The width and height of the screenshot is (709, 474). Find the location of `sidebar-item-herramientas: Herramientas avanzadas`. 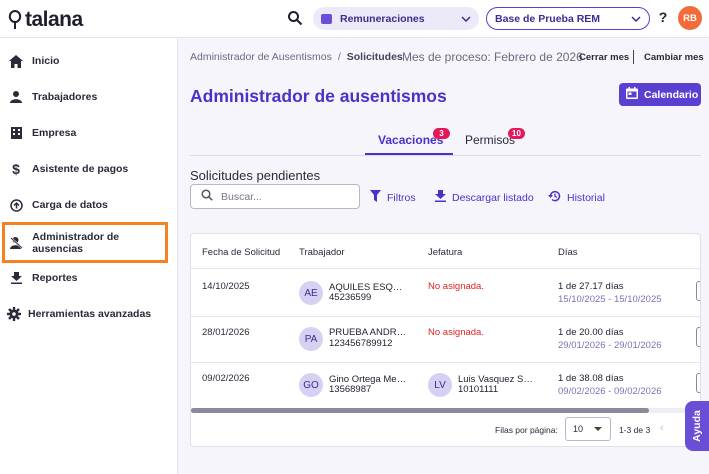

sidebar-item-herramientas: Herramientas avanzadas is located at coordinates (89, 314).